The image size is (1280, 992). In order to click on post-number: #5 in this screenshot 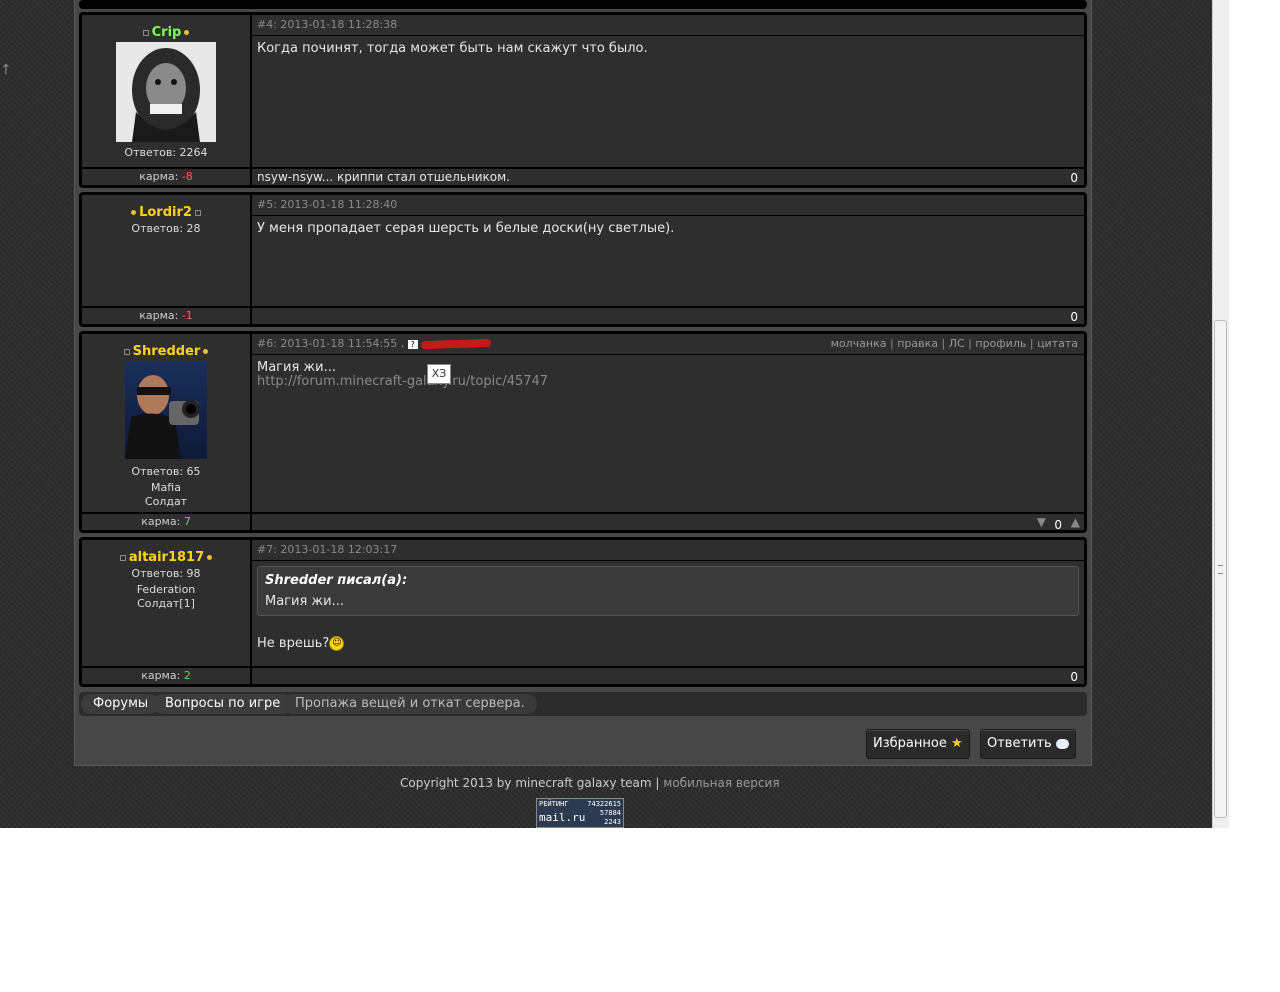, I will do `click(265, 204)`.